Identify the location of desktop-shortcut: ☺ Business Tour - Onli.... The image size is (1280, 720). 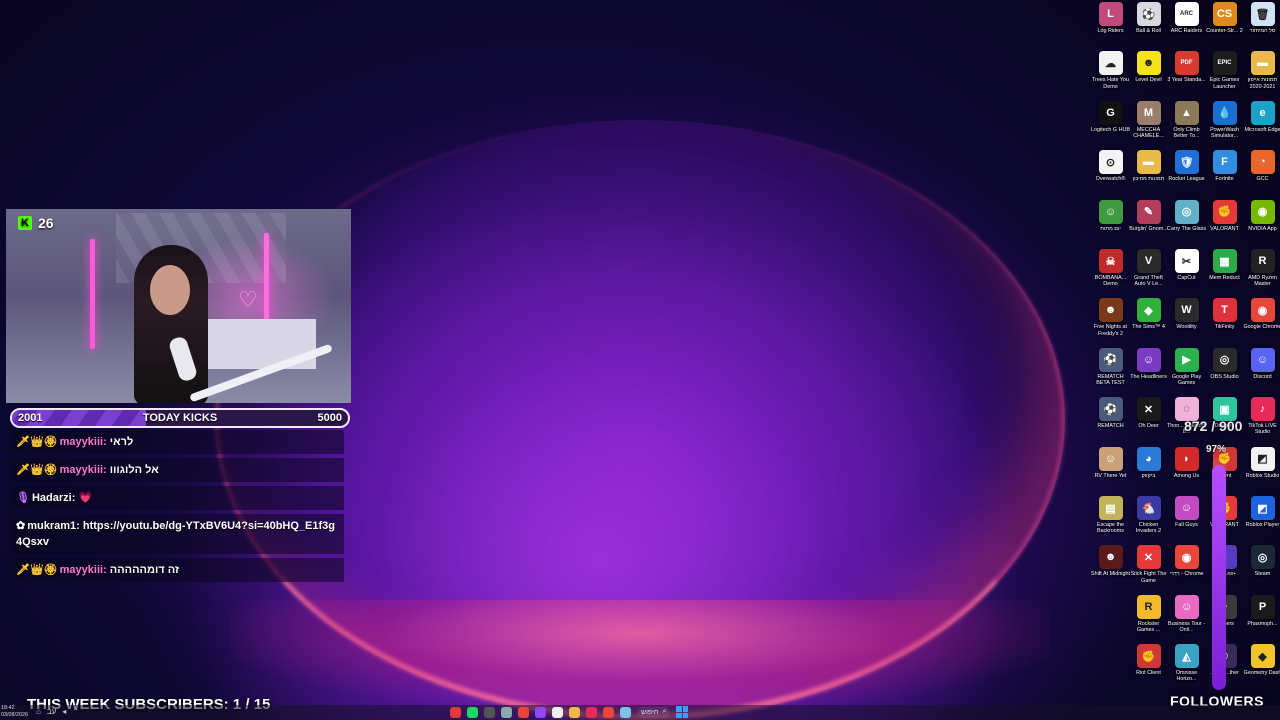
(1186, 618).